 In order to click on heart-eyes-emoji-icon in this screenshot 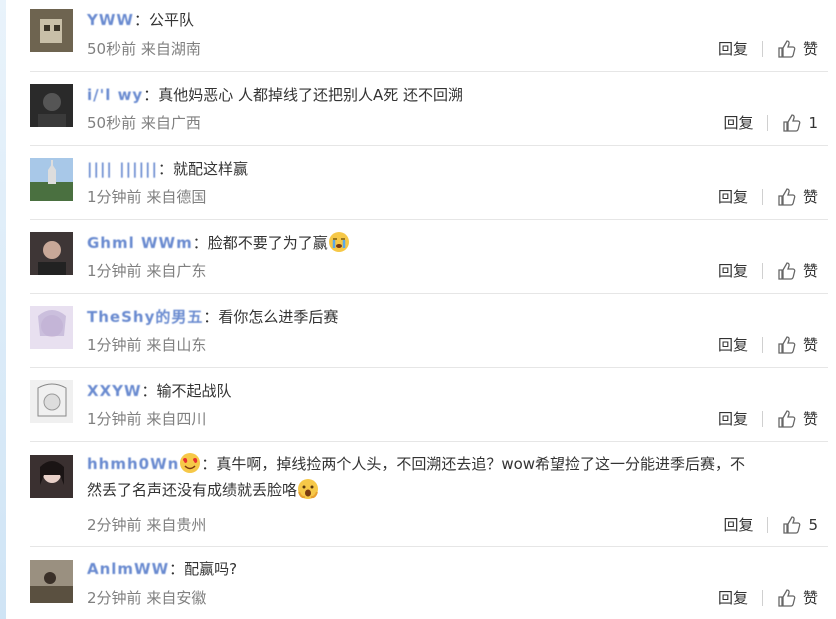, I will do `click(190, 463)`.